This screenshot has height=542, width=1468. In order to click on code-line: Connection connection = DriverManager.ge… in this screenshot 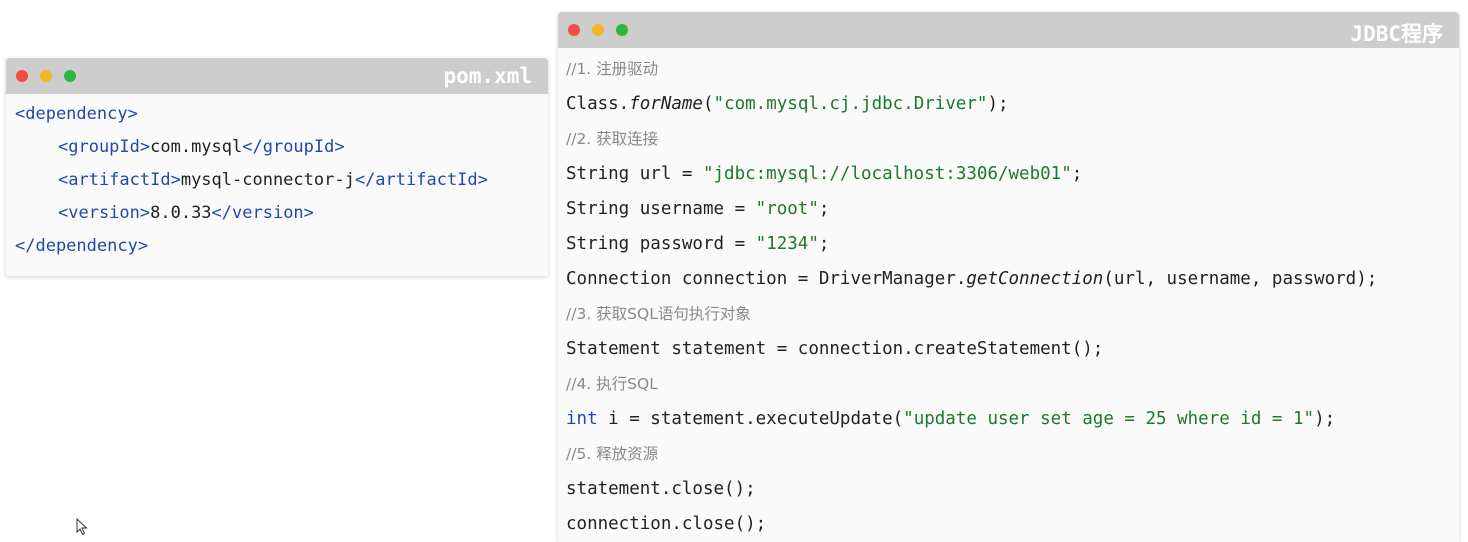, I will do `click(1012, 279)`.